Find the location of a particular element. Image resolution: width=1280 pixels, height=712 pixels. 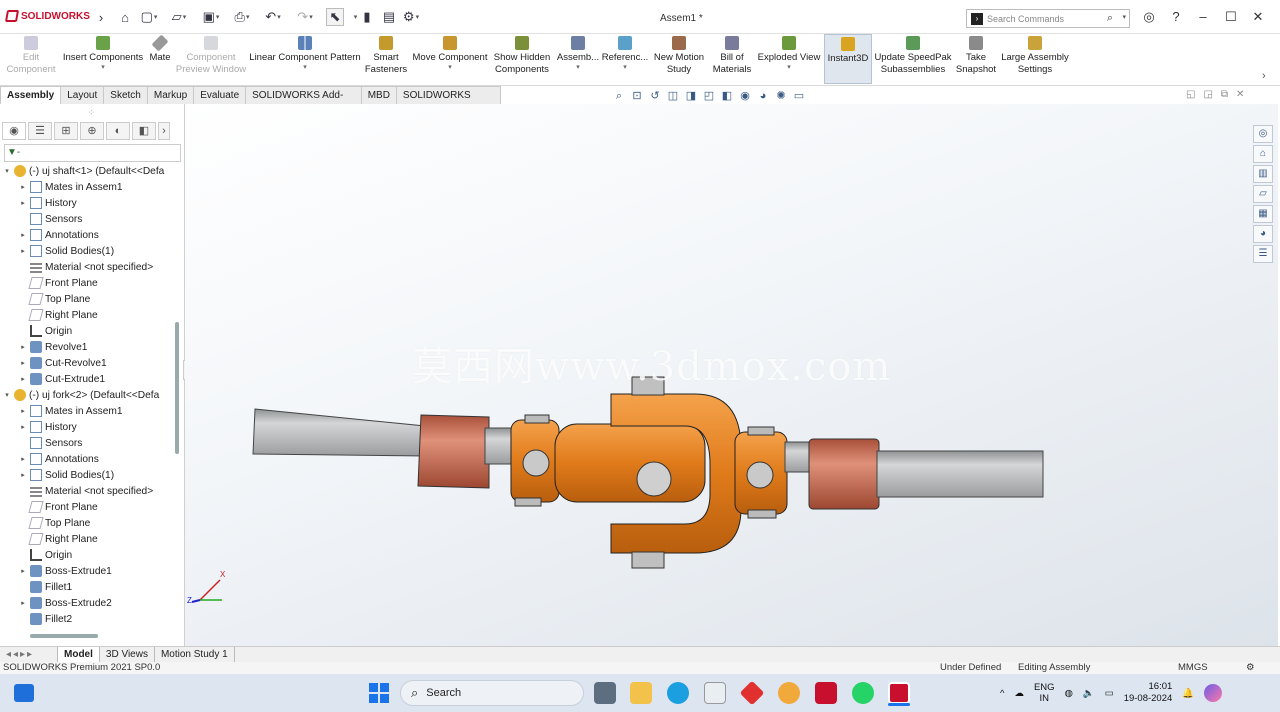

save-icon: ▣ ▾ is located at coordinates (211, 17).